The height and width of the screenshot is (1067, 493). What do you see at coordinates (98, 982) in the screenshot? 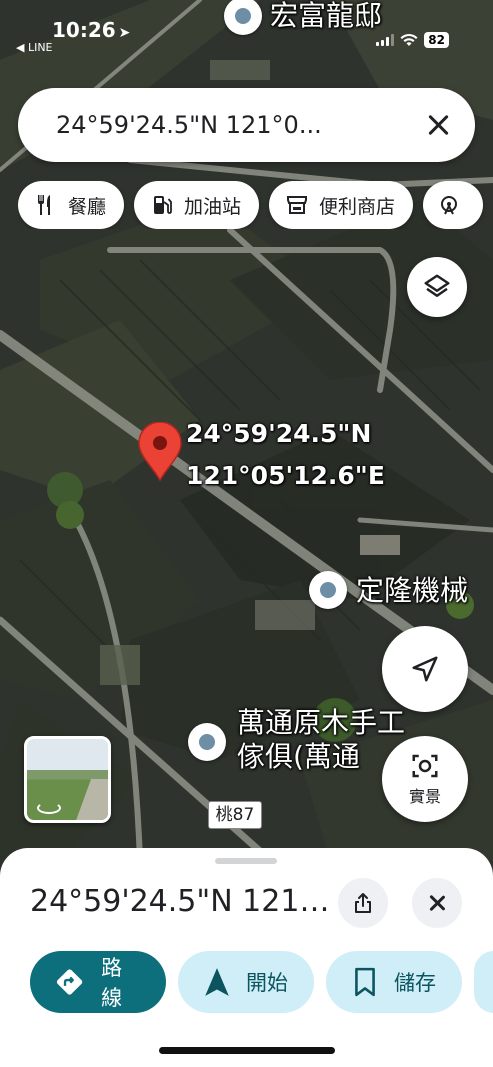
I see `directions-button: 路線` at bounding box center [98, 982].